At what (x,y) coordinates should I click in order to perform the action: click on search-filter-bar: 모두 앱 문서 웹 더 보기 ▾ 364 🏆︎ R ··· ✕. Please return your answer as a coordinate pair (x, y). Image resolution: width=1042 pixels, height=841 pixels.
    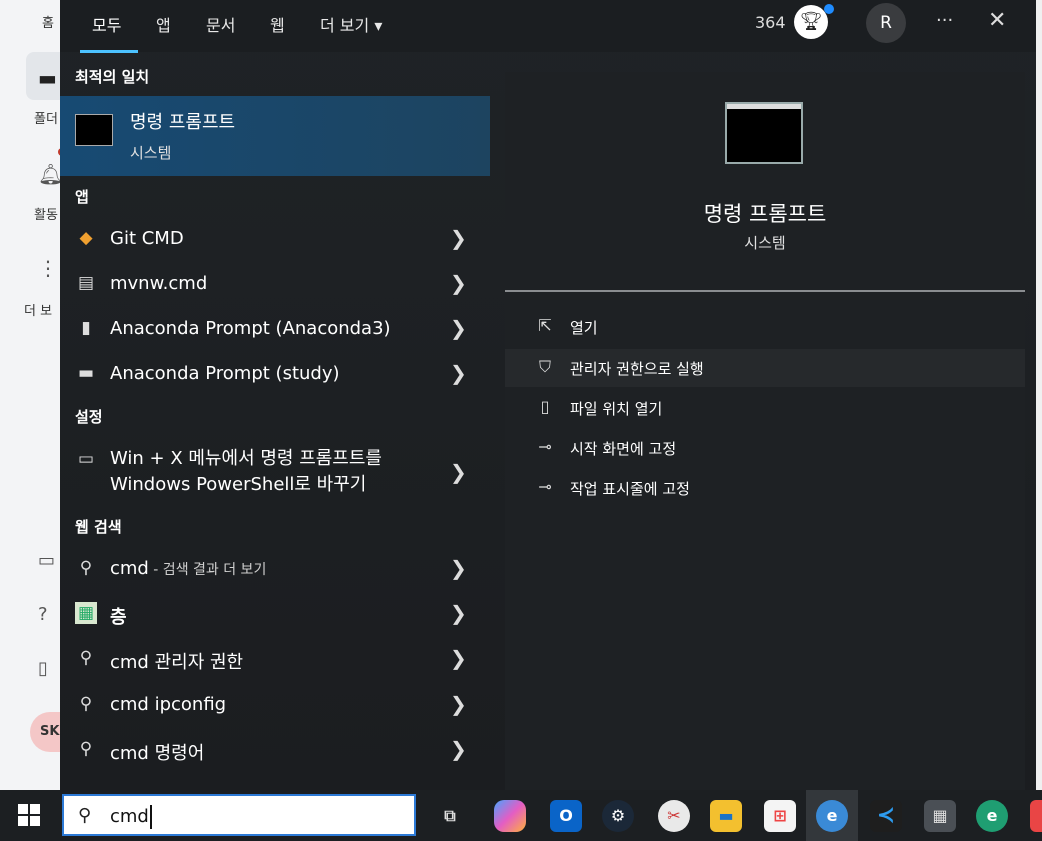
    Looking at the image, I should click on (548, 26).